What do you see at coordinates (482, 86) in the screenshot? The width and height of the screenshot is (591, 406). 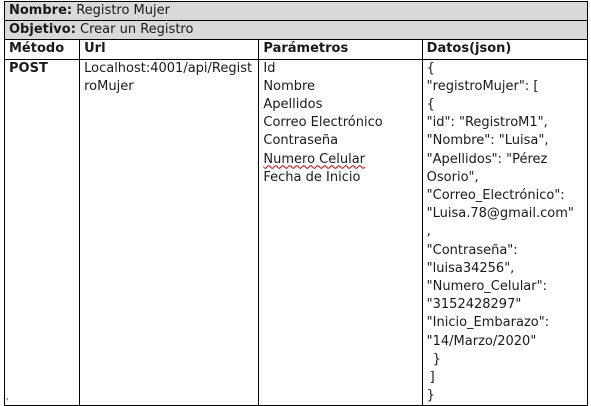 I see `json-line: "registroMujer": [` at bounding box center [482, 86].